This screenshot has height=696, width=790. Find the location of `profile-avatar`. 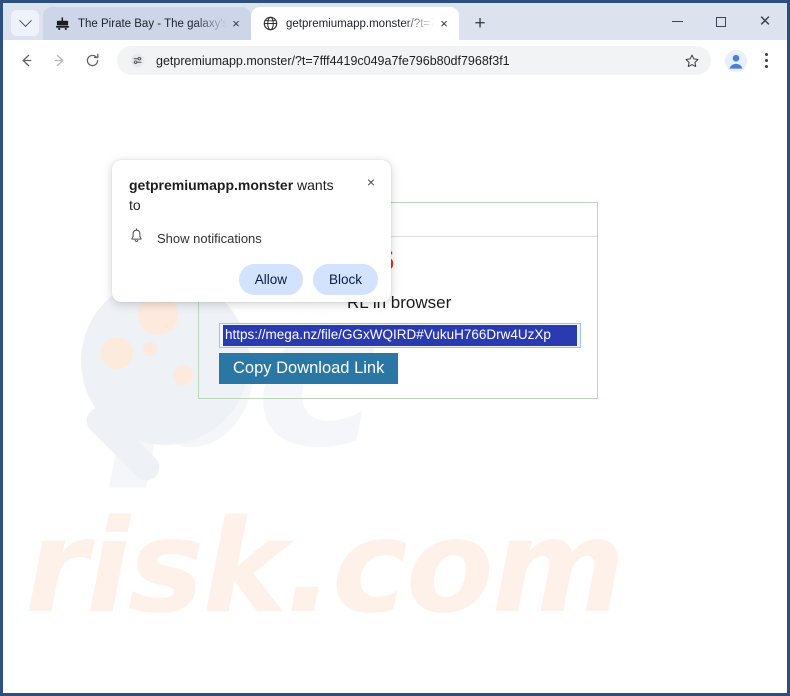

profile-avatar is located at coordinates (736, 61).